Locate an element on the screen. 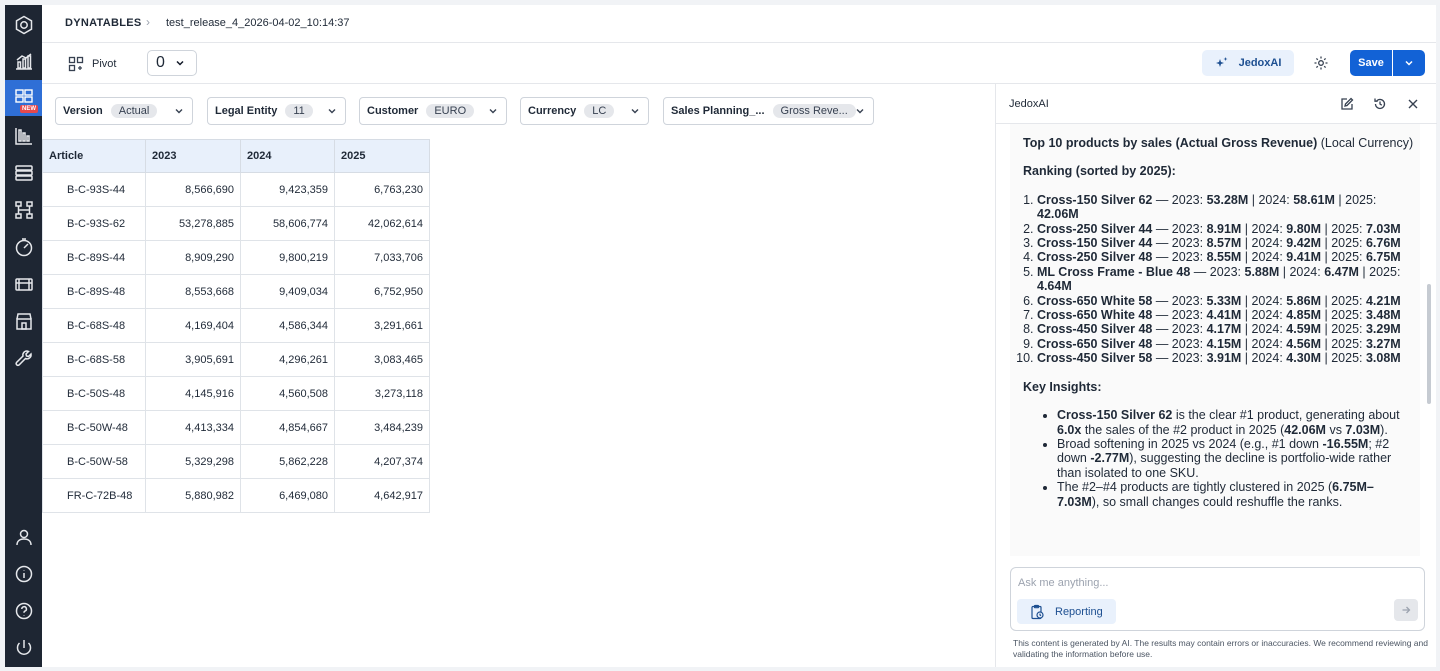  filter-value: EURO is located at coordinates (450, 111).